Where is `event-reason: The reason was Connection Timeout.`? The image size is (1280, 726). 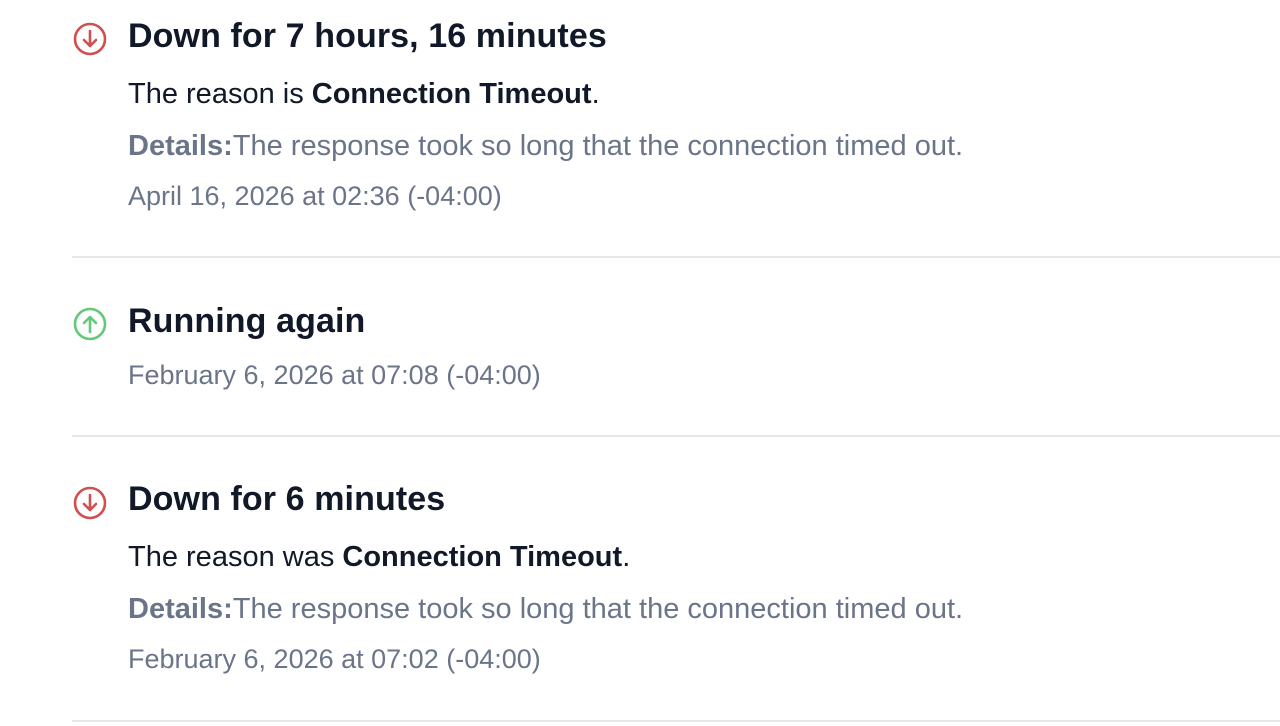
event-reason: The reason was Connection Timeout. is located at coordinates (704, 557).